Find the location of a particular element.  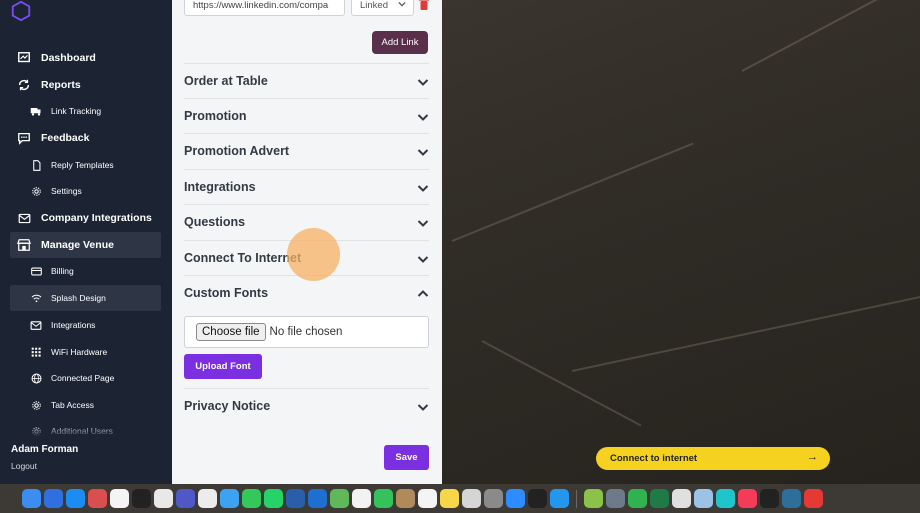

sidebar-item-label: Reply Templates is located at coordinates (82, 165).